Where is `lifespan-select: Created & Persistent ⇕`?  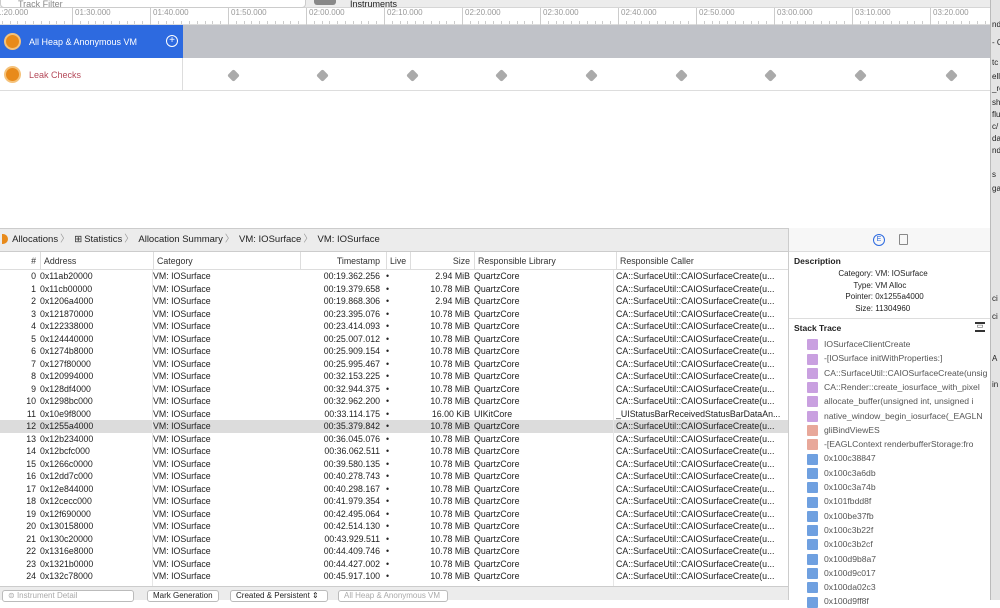 lifespan-select: Created & Persistent ⇕ is located at coordinates (279, 596).